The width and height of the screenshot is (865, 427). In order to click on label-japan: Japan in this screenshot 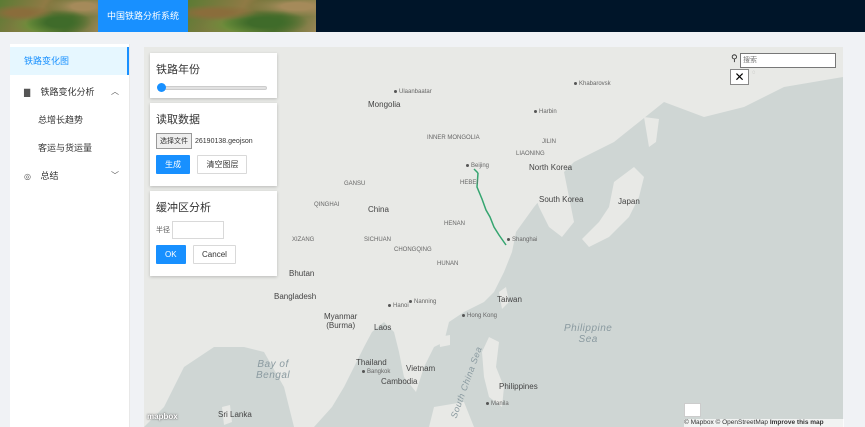, I will do `click(629, 201)`.